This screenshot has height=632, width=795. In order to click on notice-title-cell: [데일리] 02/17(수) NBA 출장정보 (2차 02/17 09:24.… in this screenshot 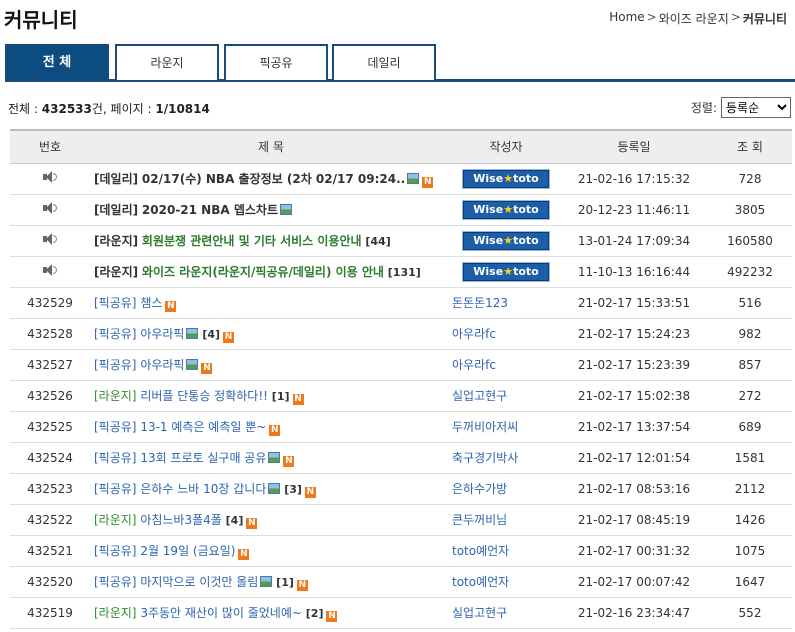, I will do `click(271, 179)`.